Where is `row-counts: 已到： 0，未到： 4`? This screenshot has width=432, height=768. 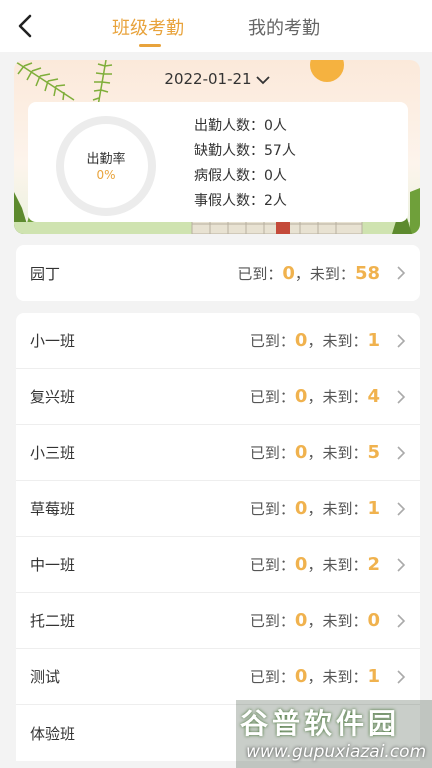
row-counts: 已到： 0，未到： 4 is located at coordinates (315, 396).